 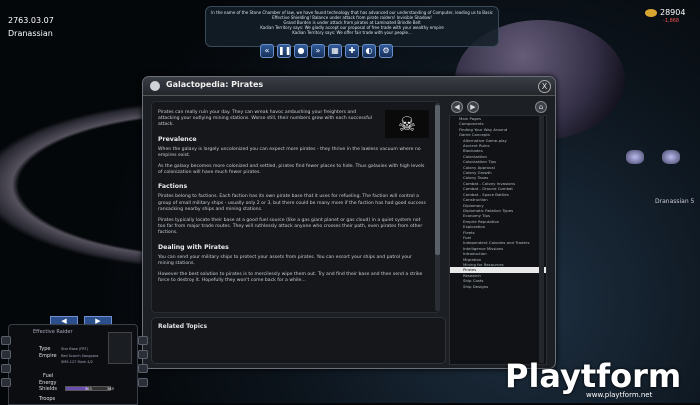 I want to click on record-icon: ●, so click(x=301, y=51).